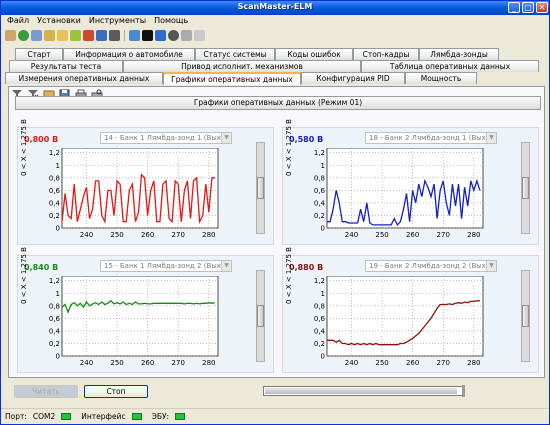 The height and width of the screenshot is (425, 550). I want to click on tab-pid-config: Конфигурация PID, so click(353, 78).